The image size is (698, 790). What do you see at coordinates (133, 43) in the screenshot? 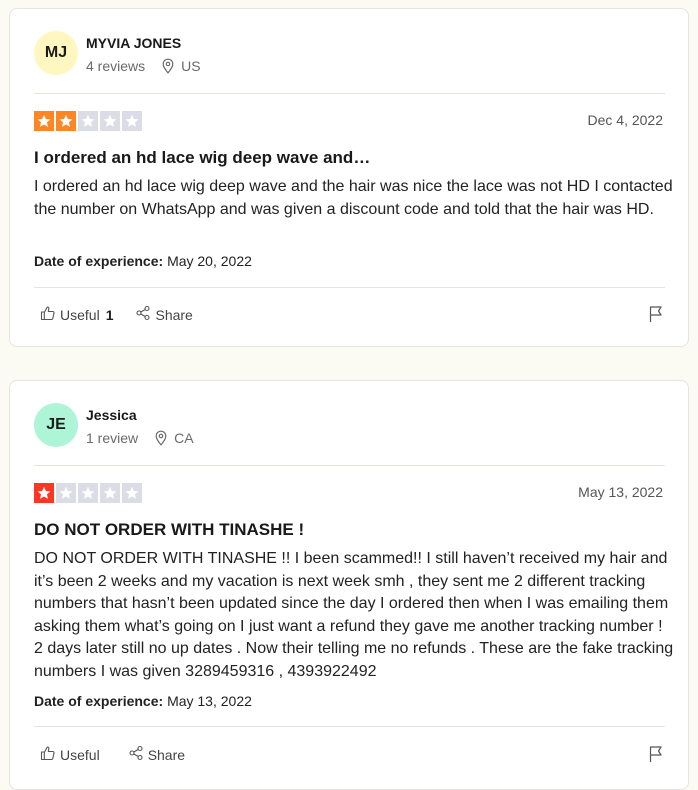
I see `reviewer-name: MYVIA JONES` at bounding box center [133, 43].